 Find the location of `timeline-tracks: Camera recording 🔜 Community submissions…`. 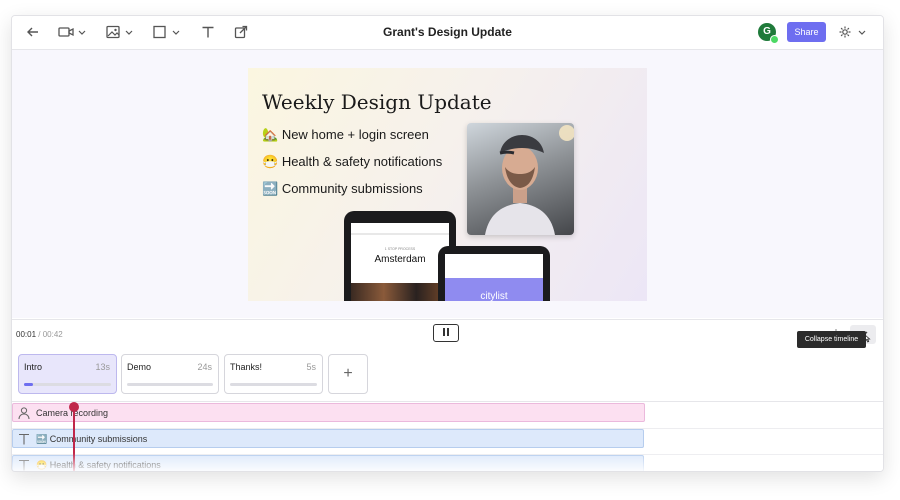

timeline-tracks: Camera recording 🔜 Community submissions… is located at coordinates (447, 436).